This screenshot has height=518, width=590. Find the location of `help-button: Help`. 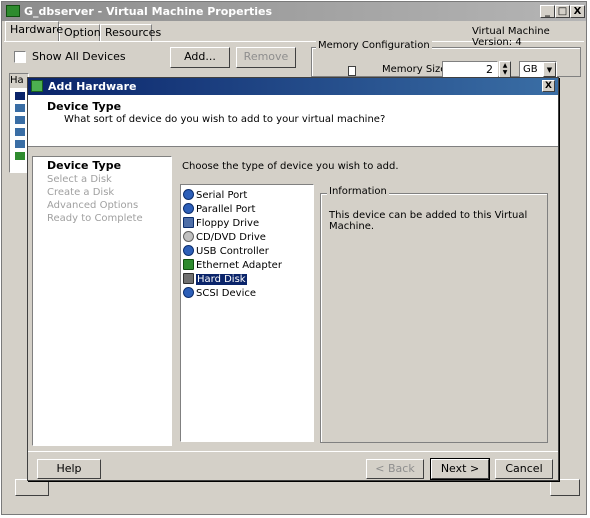

help-button: Help is located at coordinates (69, 469).